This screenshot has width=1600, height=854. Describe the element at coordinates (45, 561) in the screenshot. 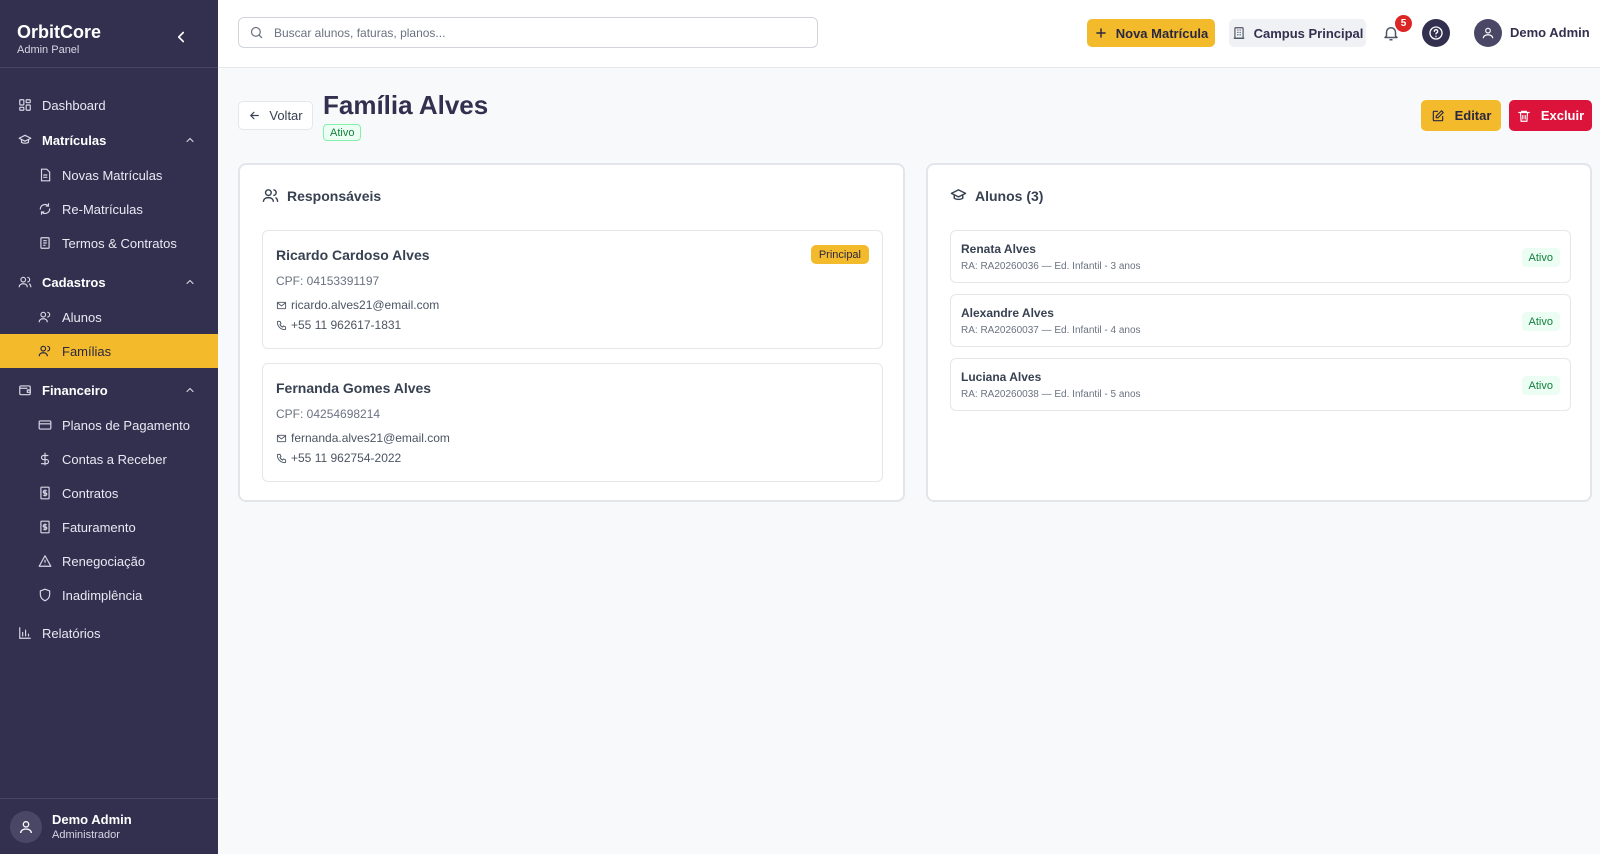

I see `alert-triangle-icon` at that location.